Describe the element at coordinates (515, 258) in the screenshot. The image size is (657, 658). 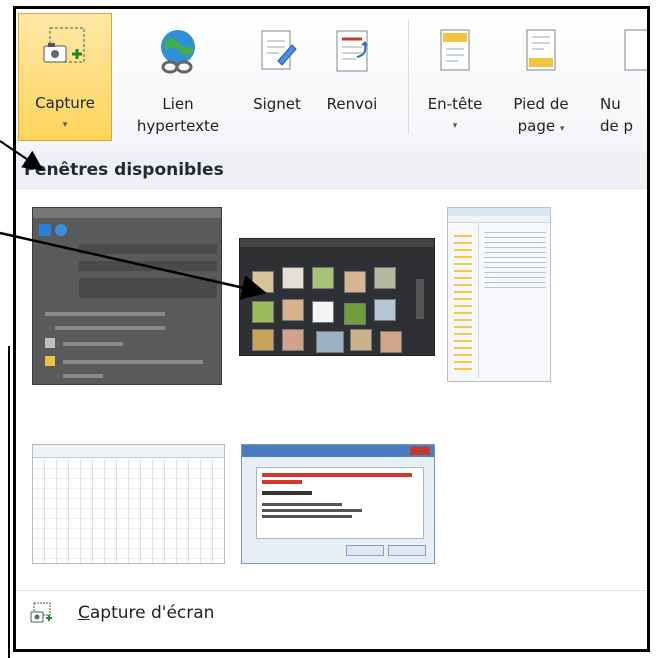
I see `thumbnail-file-list` at that location.